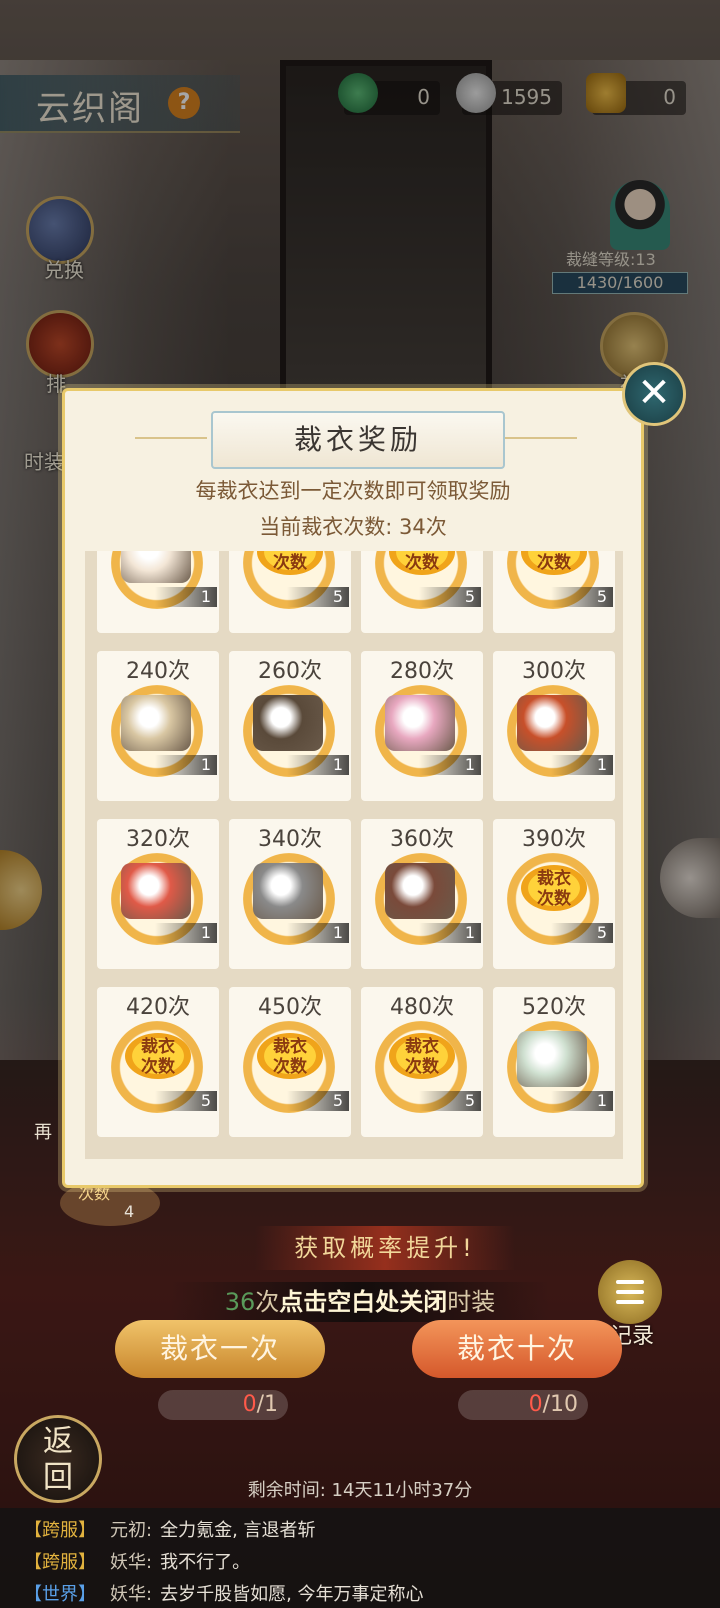  Describe the element at coordinates (385, 1248) in the screenshot. I see `probability-boost-banner: 获取概率提升!` at that location.